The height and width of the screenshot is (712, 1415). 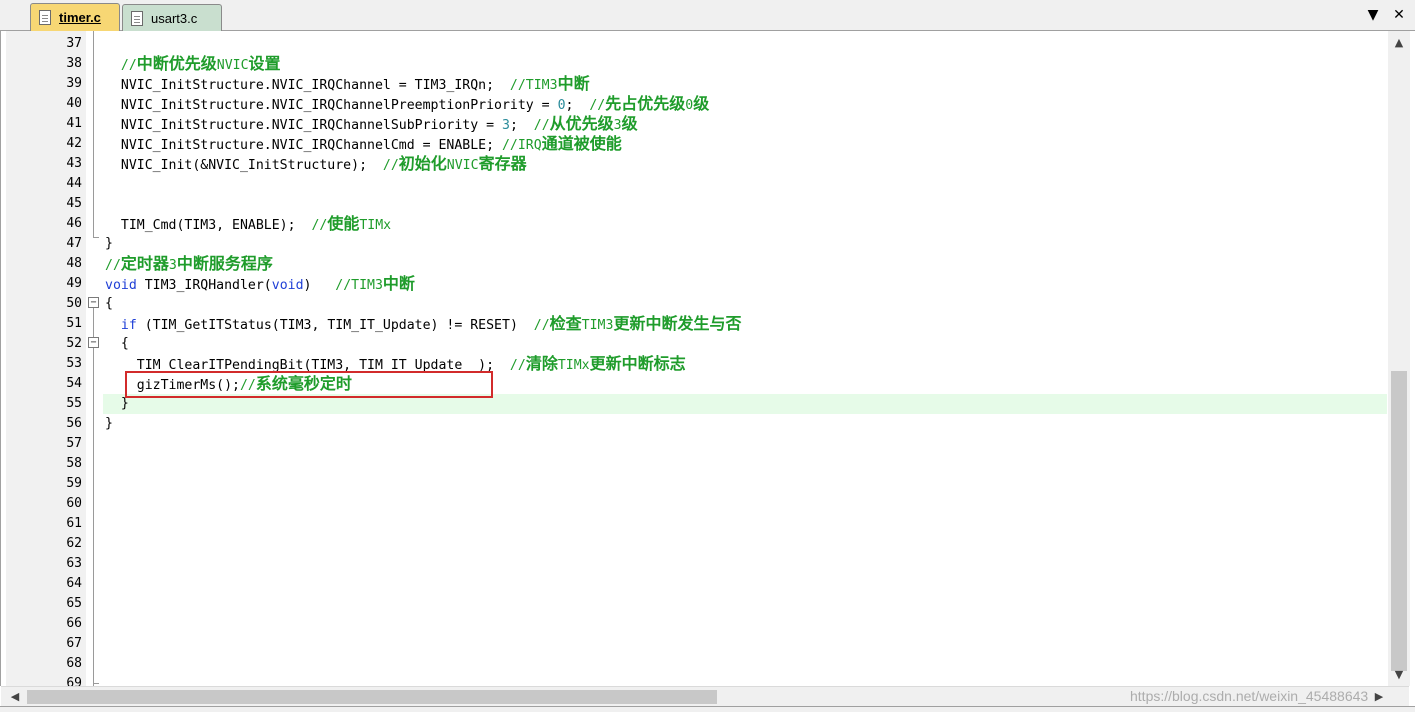 What do you see at coordinates (309, 384) in the screenshot?
I see `red-highlight-box` at bounding box center [309, 384].